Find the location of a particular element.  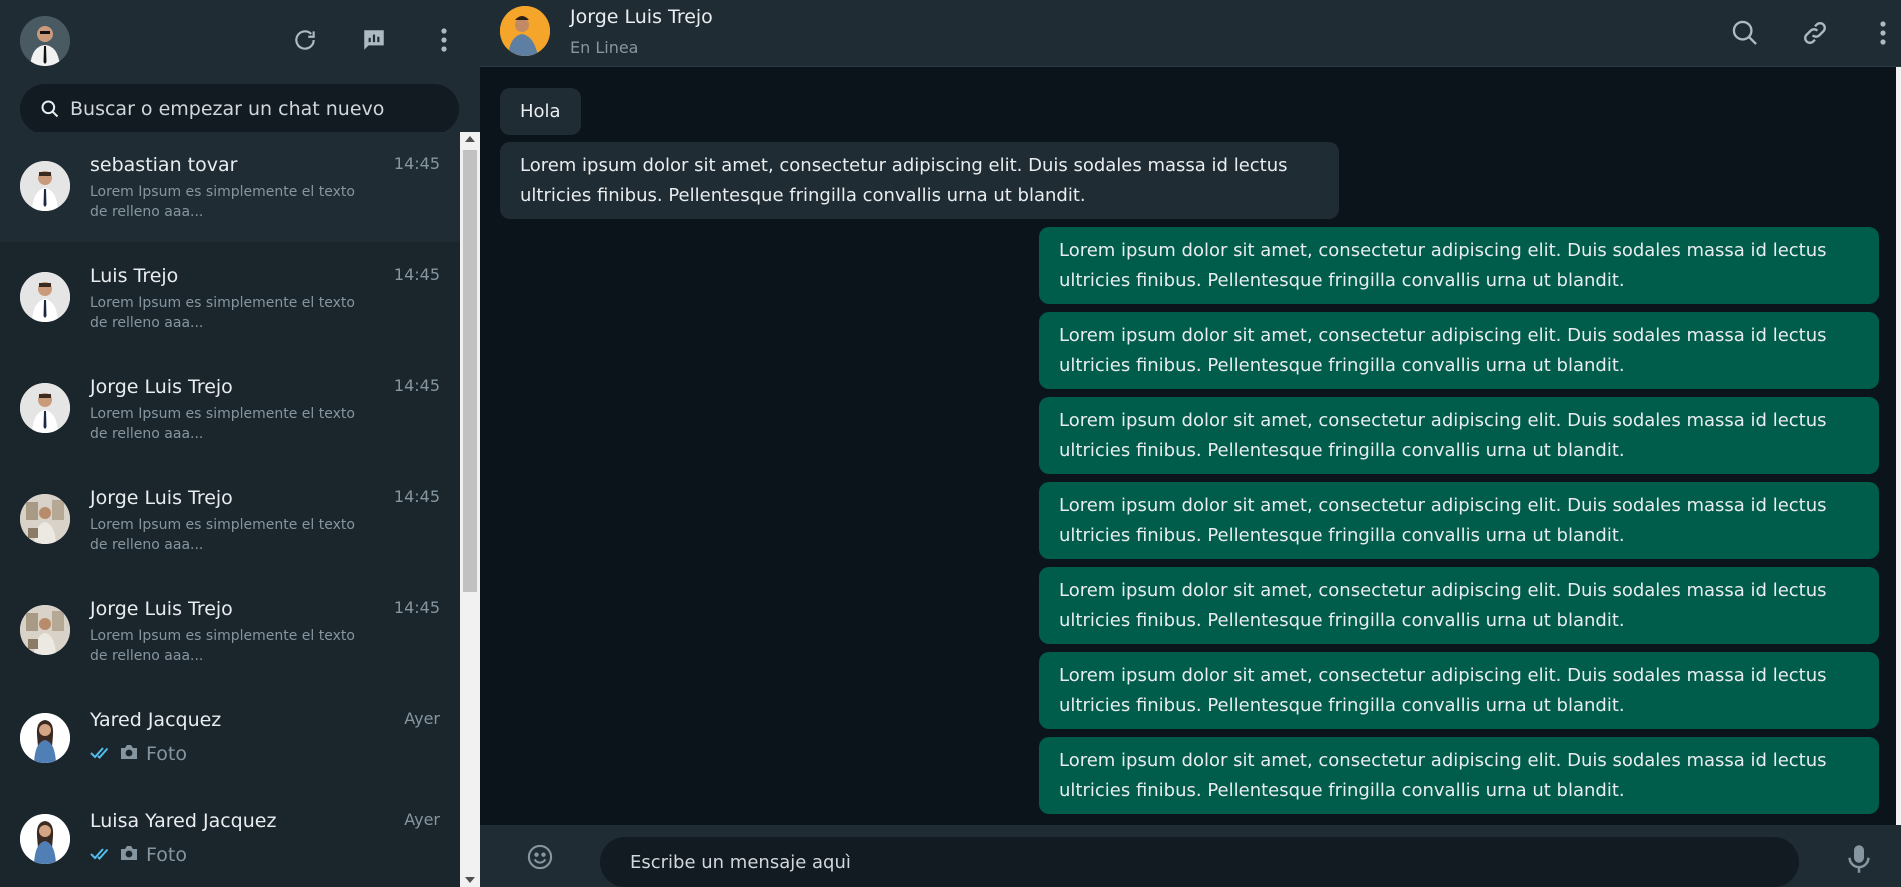

search-box is located at coordinates (239, 109).